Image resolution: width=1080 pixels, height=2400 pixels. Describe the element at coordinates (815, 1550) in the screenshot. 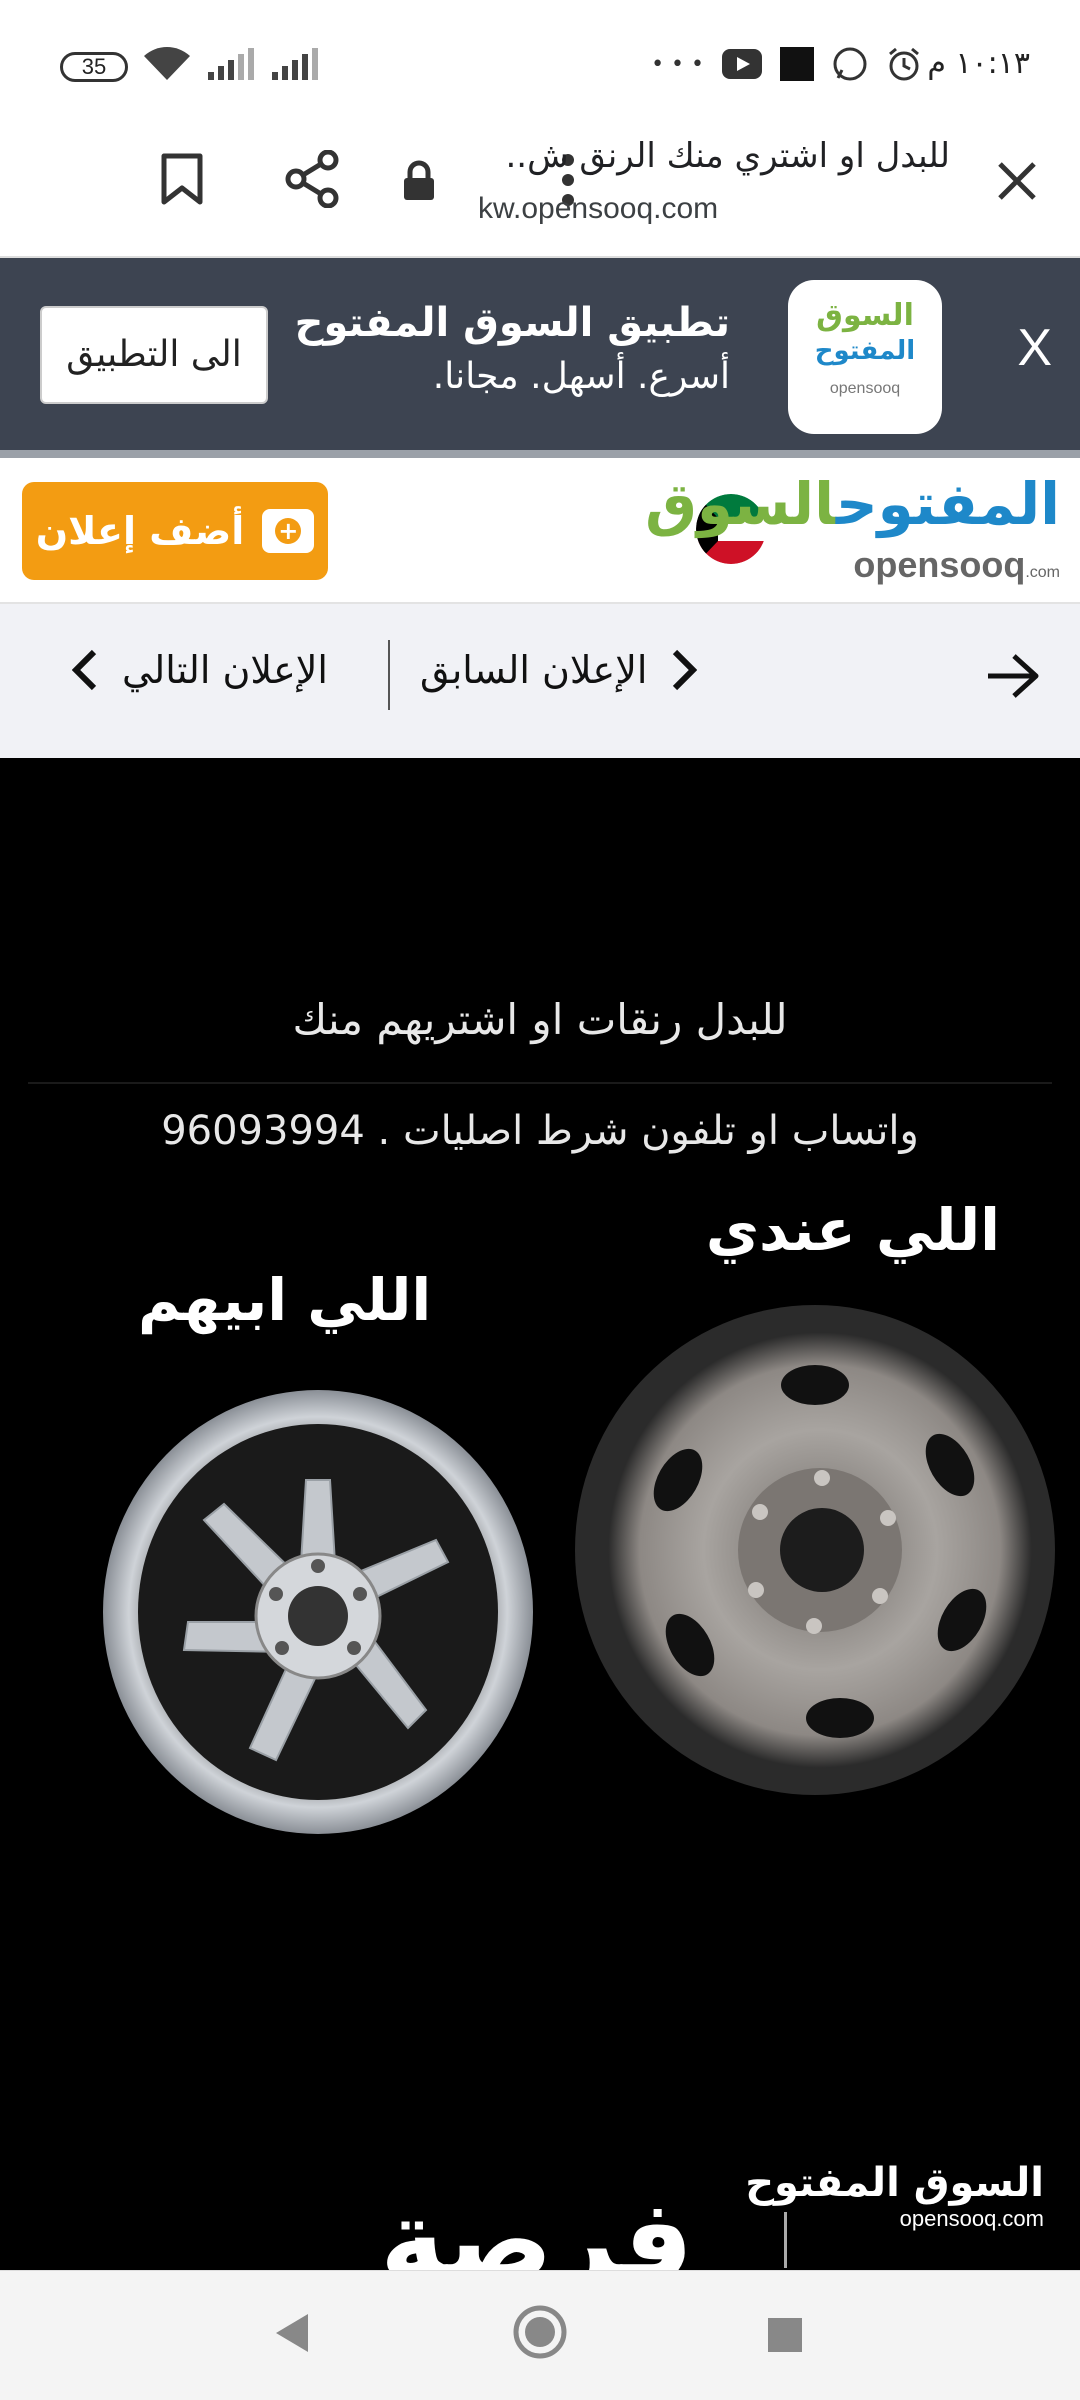

I see `steel-wheel-image` at that location.